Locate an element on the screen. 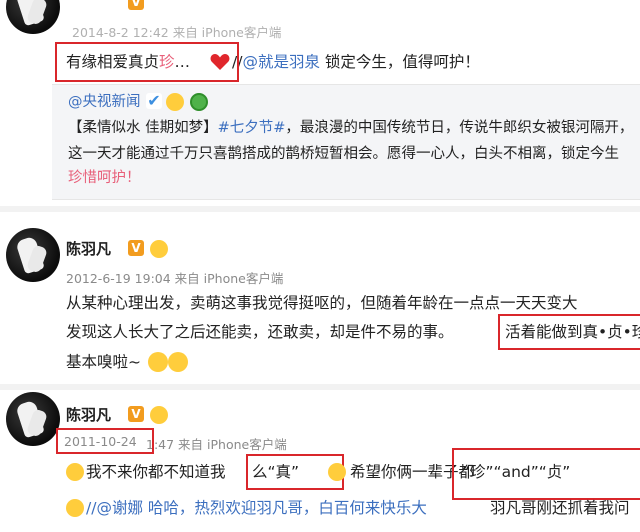  post-line1: 从某种心理出发，卖萌这事我觉得挺呕的，但随着年龄在一点点一天天变大 is located at coordinates (322, 303).